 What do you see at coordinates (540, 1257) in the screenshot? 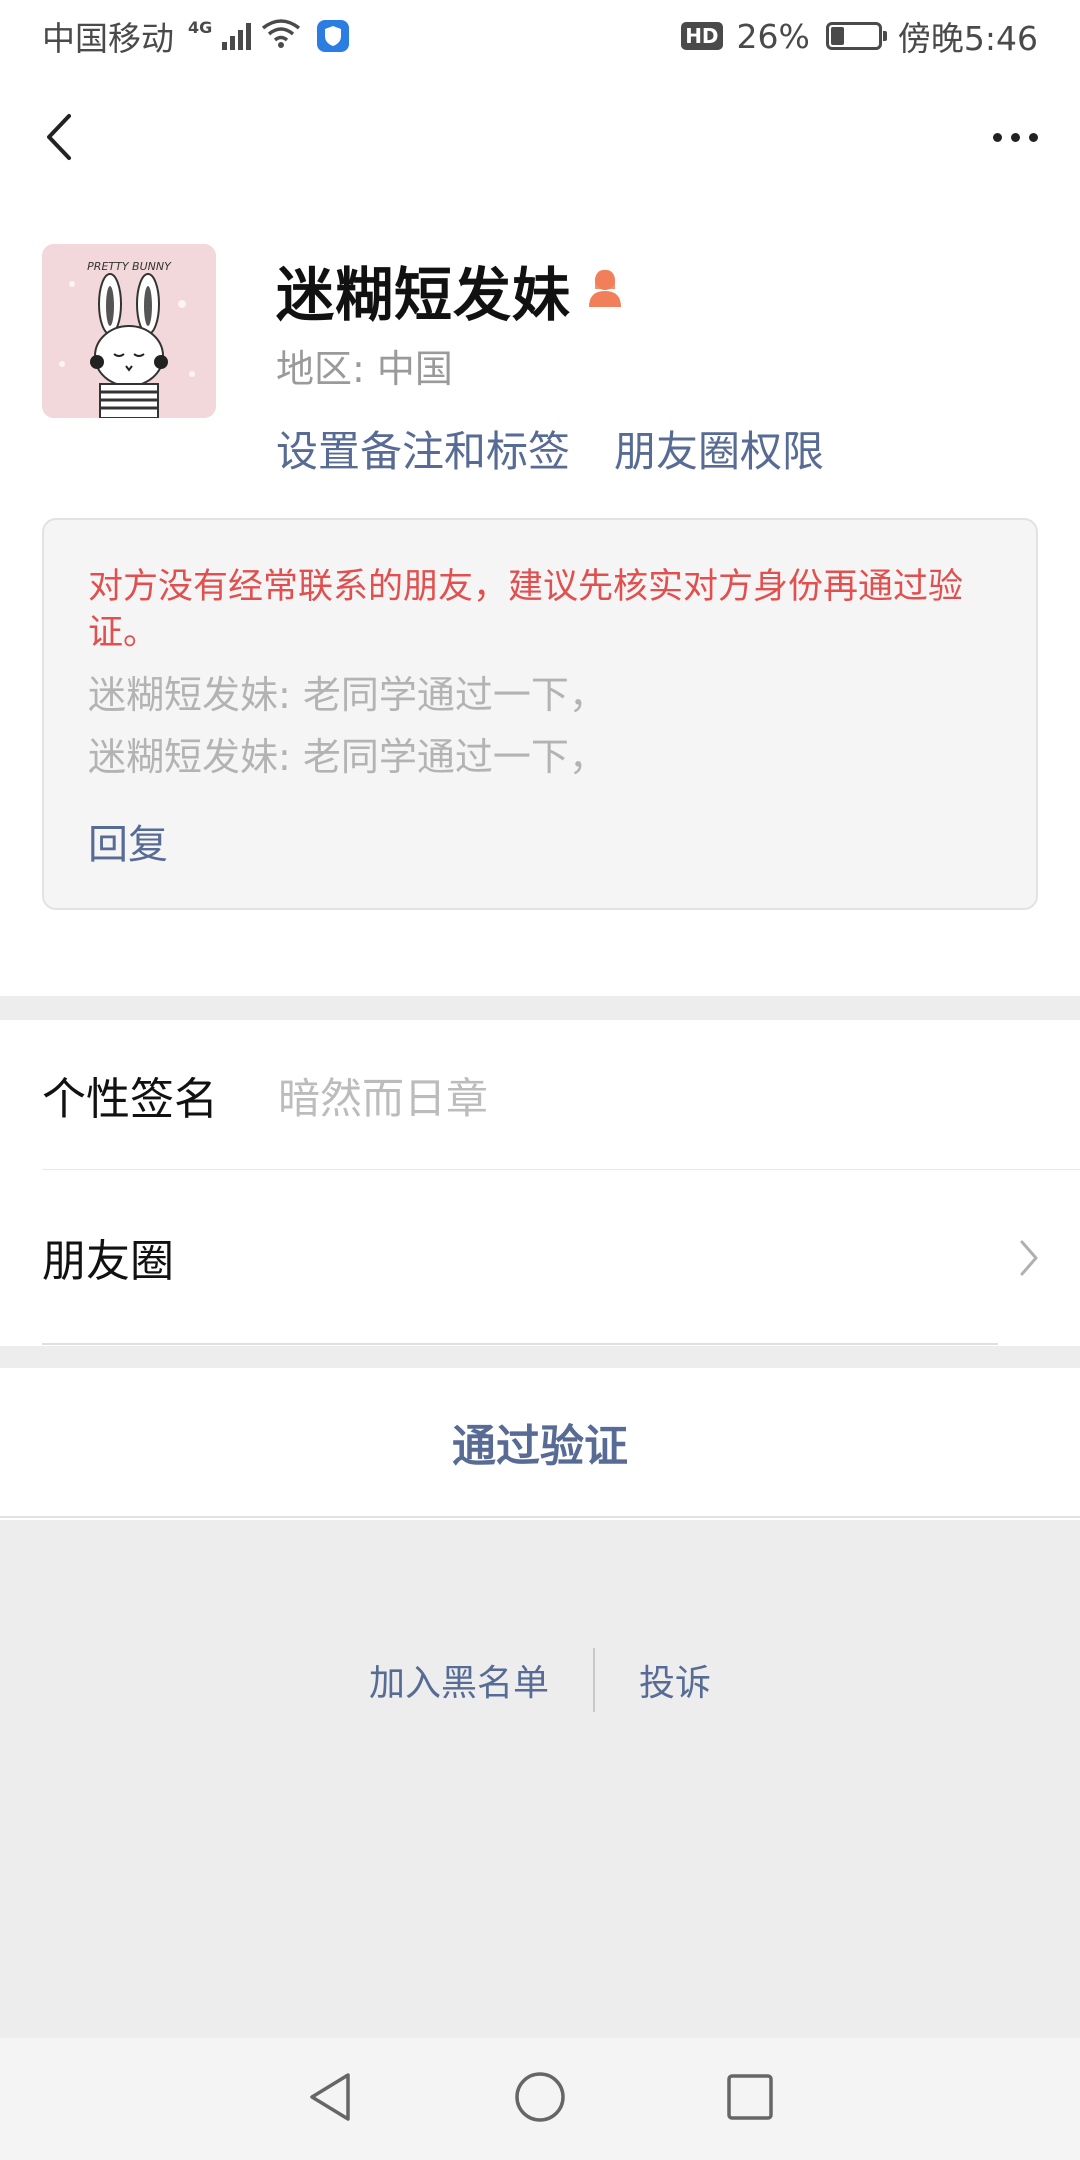
I see `moments-row: 朋友圈` at bounding box center [540, 1257].